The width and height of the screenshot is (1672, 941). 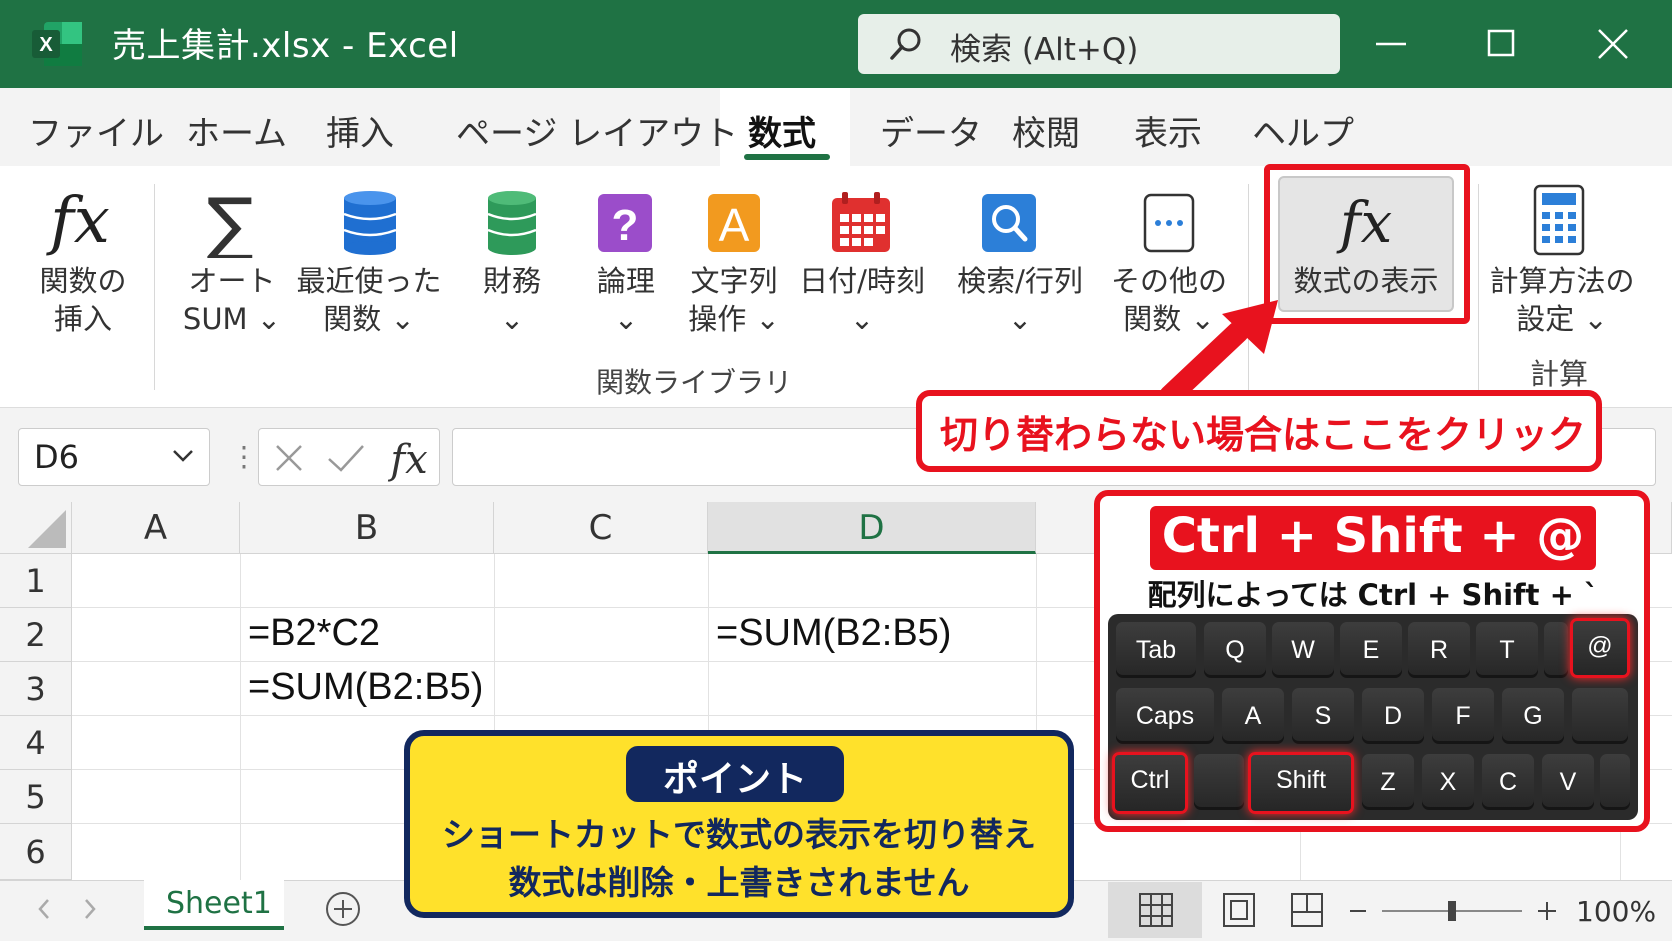 I want to click on column-header-b: B, so click(x=367, y=528).